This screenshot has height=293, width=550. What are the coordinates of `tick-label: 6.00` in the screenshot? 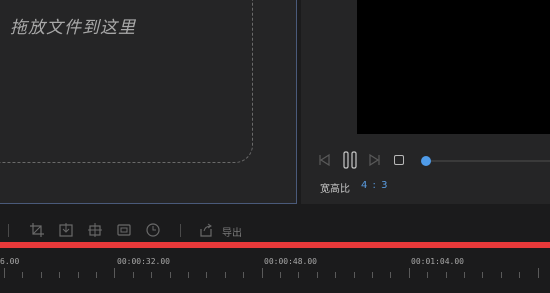 It's located at (10, 261).